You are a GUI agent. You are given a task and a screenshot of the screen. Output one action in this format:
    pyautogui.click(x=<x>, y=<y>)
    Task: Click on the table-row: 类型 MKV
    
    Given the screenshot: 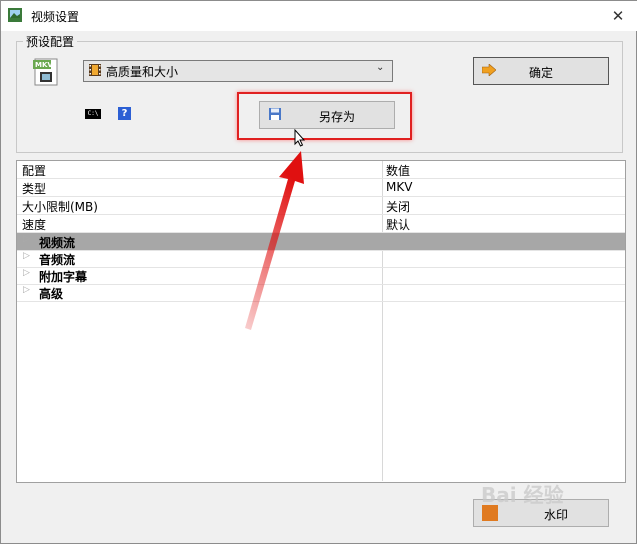 What is the action you would take?
    pyautogui.click(x=321, y=188)
    